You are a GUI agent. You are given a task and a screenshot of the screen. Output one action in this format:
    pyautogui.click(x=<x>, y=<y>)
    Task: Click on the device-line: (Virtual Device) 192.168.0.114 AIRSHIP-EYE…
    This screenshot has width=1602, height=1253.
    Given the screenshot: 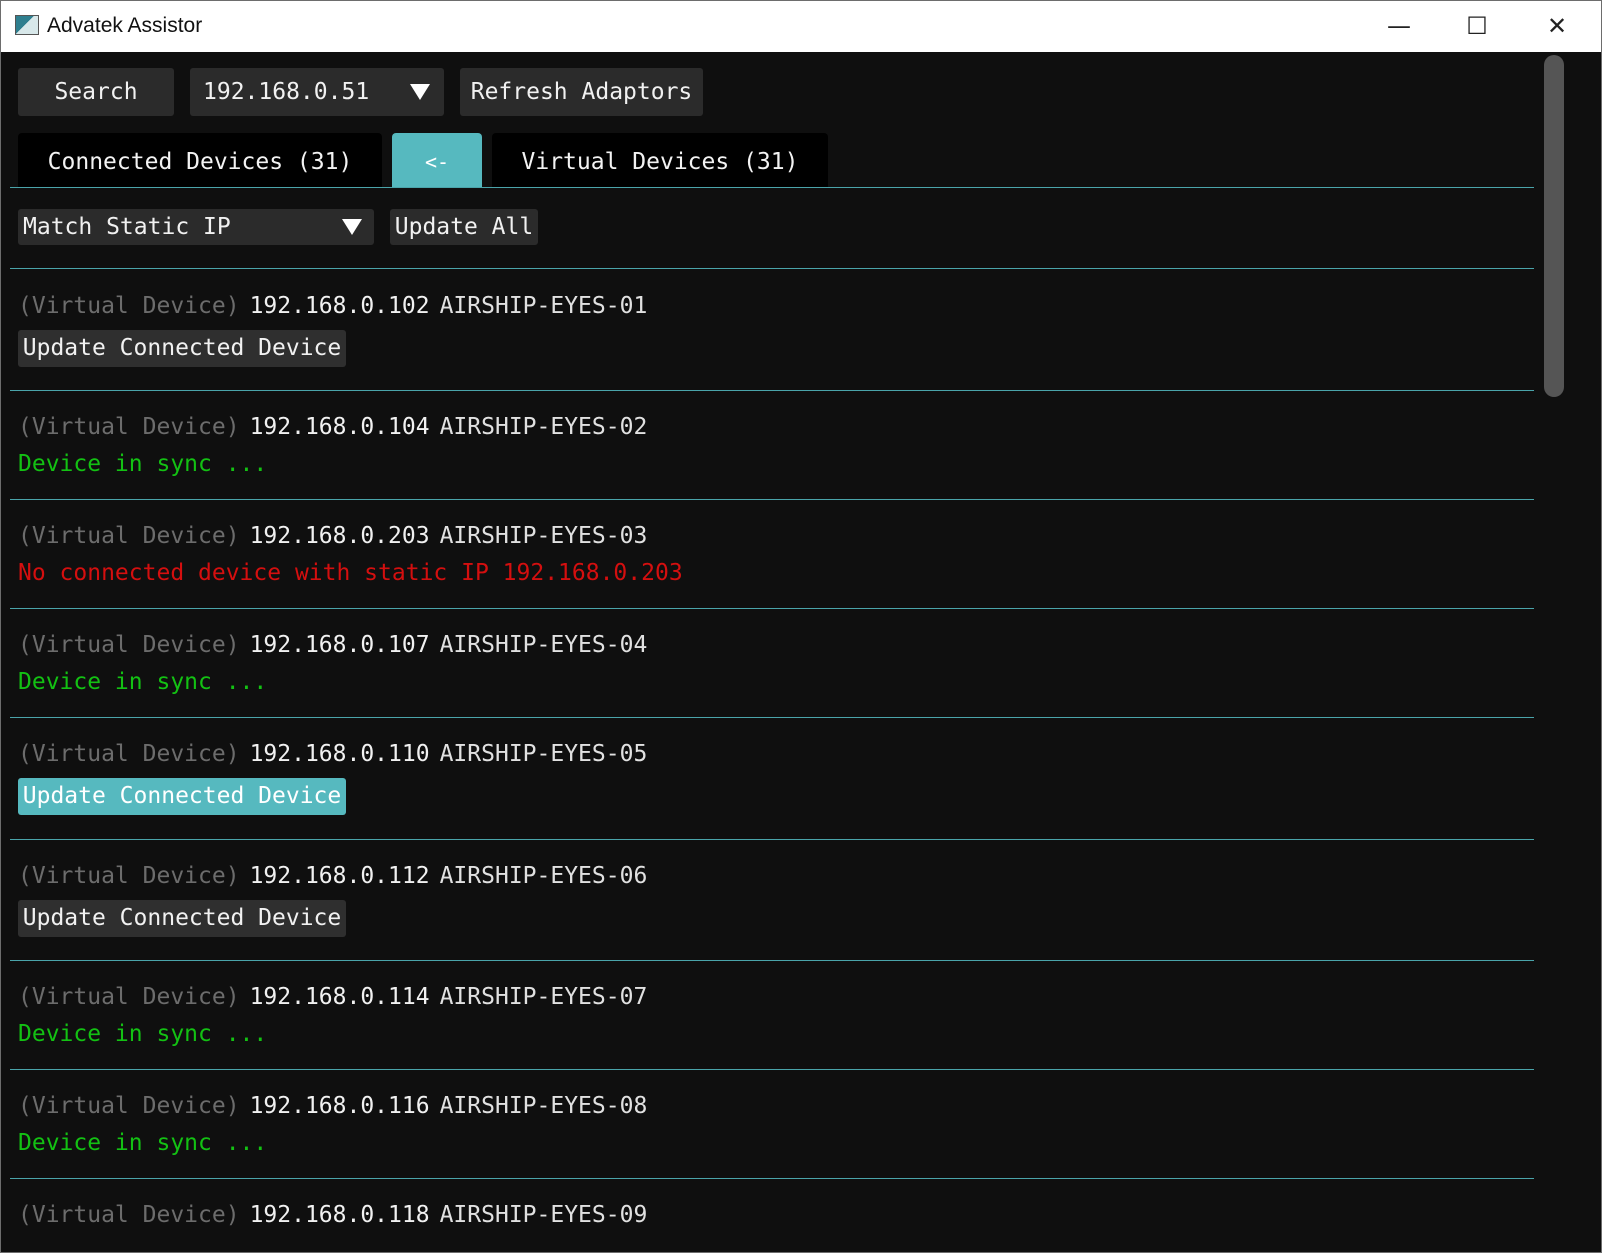 What is the action you would take?
    pyautogui.click(x=332, y=997)
    